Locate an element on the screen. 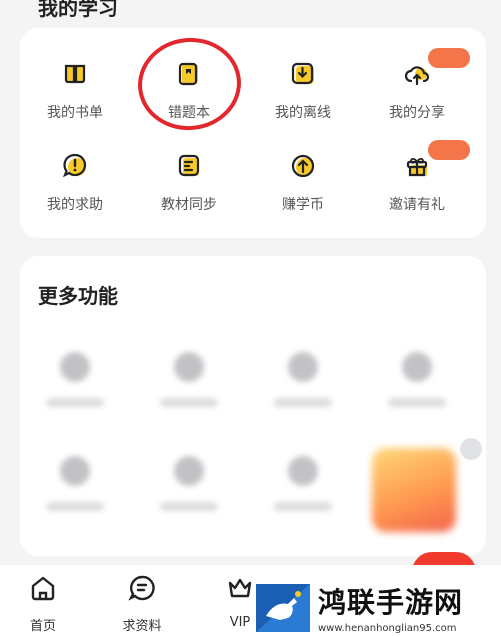 The image size is (501, 637). search-bubble-icon is located at coordinates (142, 590).